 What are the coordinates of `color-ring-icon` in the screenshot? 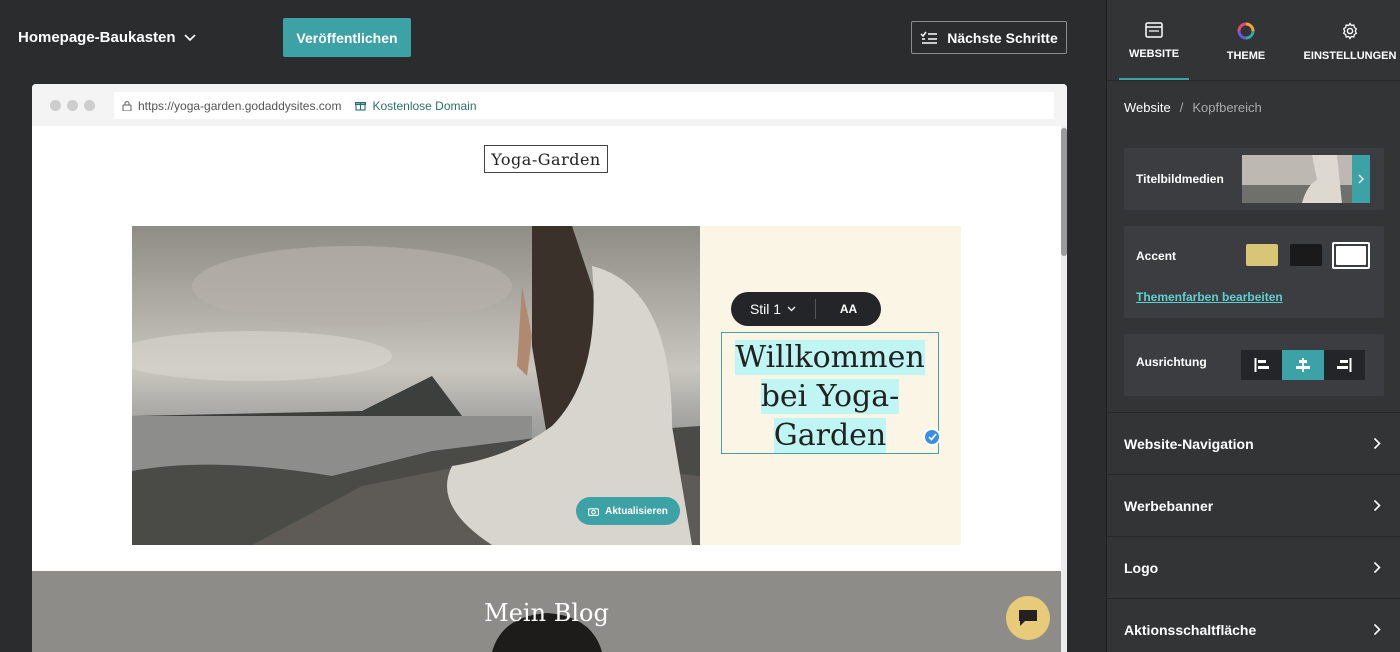 It's located at (1246, 31).